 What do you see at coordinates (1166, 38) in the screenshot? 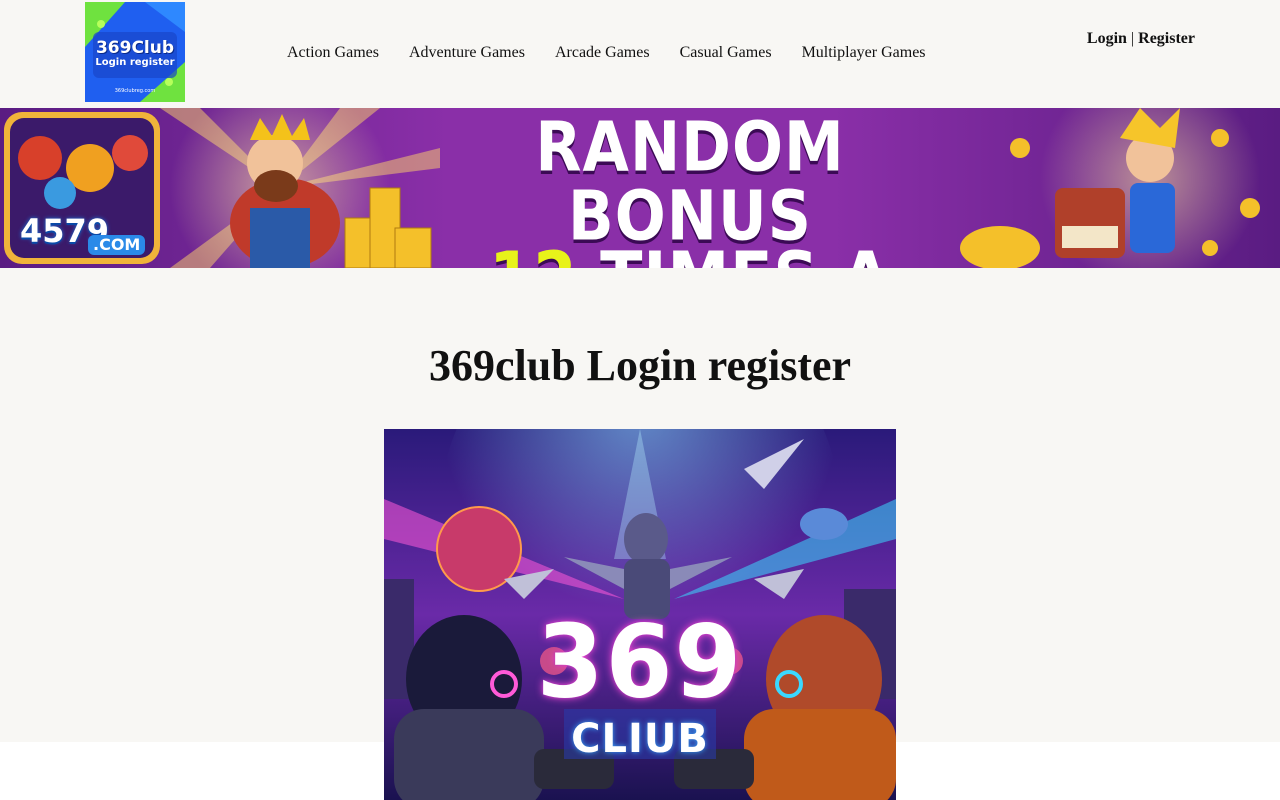
I see `register-link: Register` at bounding box center [1166, 38].